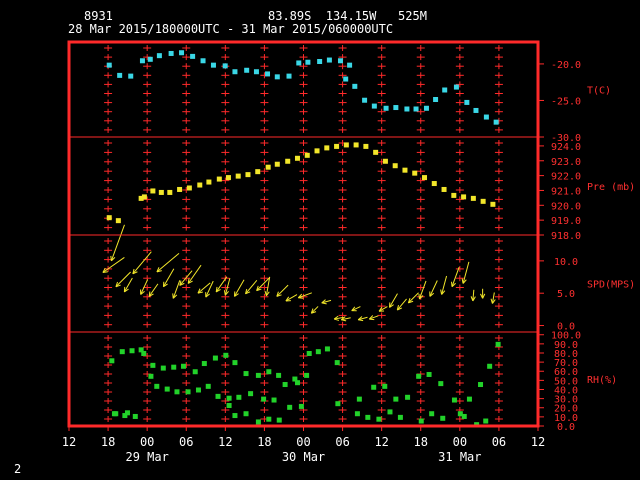 The width and height of the screenshot is (640, 480). I want to click on y-tick-label: 921.0, so click(566, 191).